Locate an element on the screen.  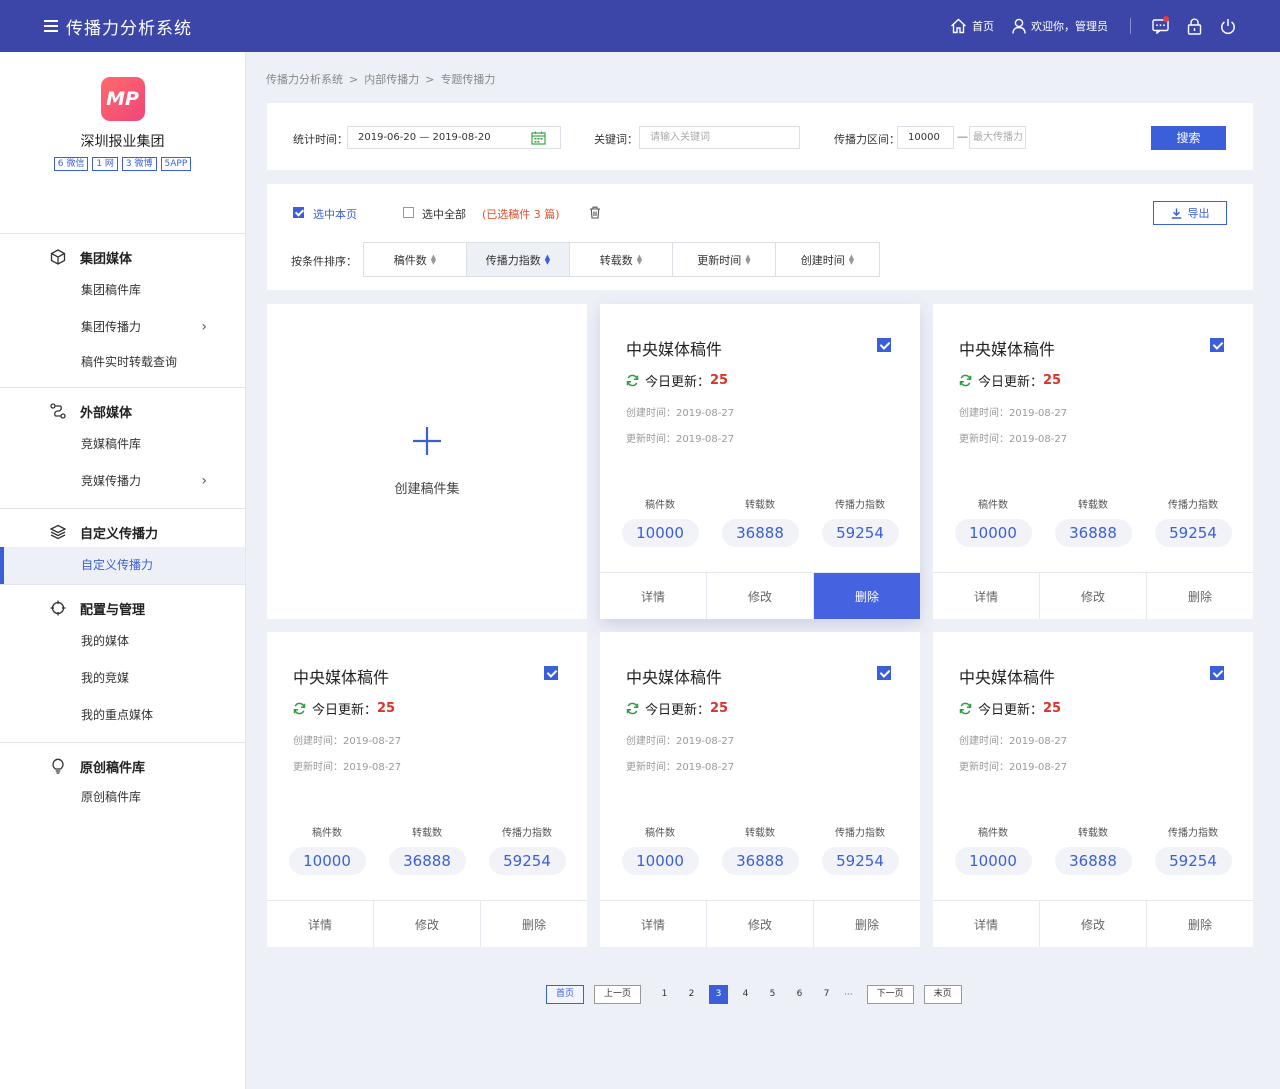
export-button: 导出 is located at coordinates (1190, 213).